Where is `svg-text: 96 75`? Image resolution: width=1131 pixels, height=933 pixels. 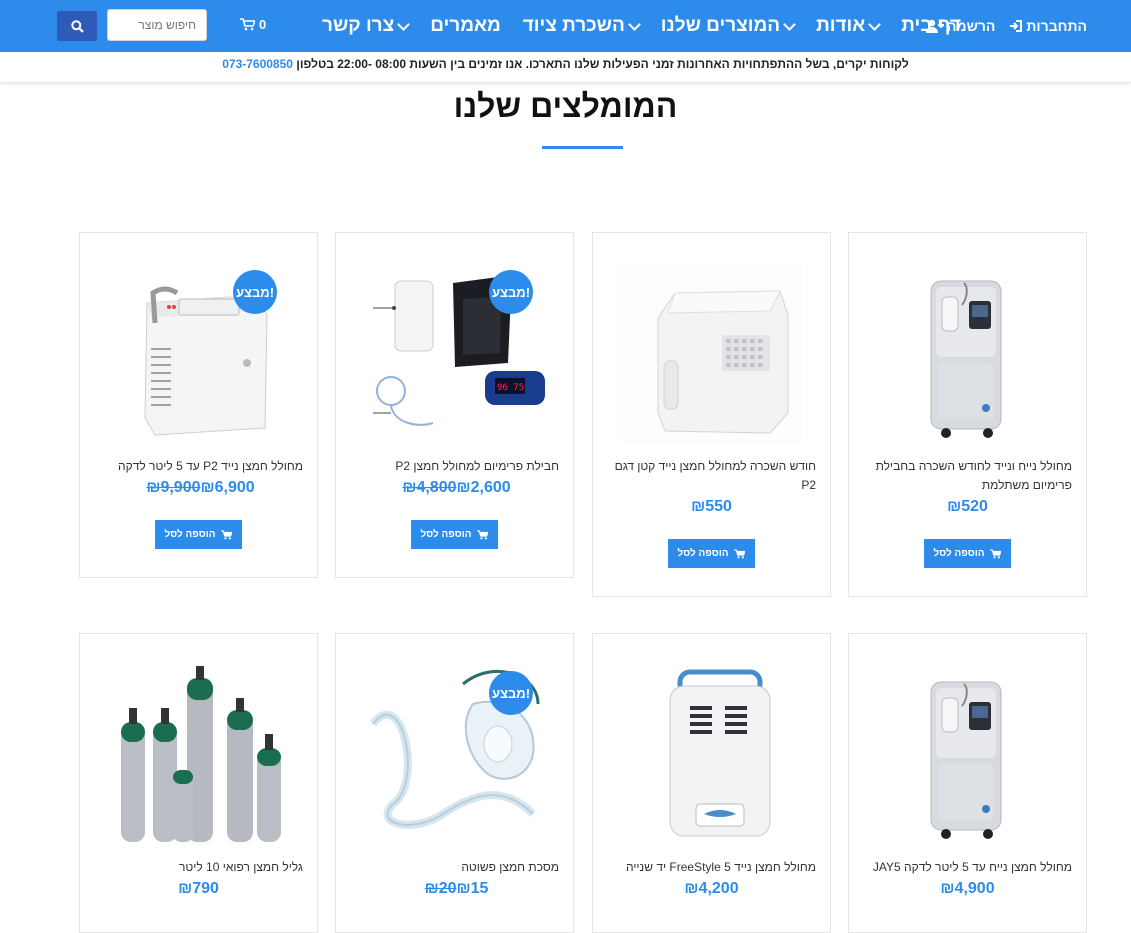
svg-text: 96 75 is located at coordinates (510, 388).